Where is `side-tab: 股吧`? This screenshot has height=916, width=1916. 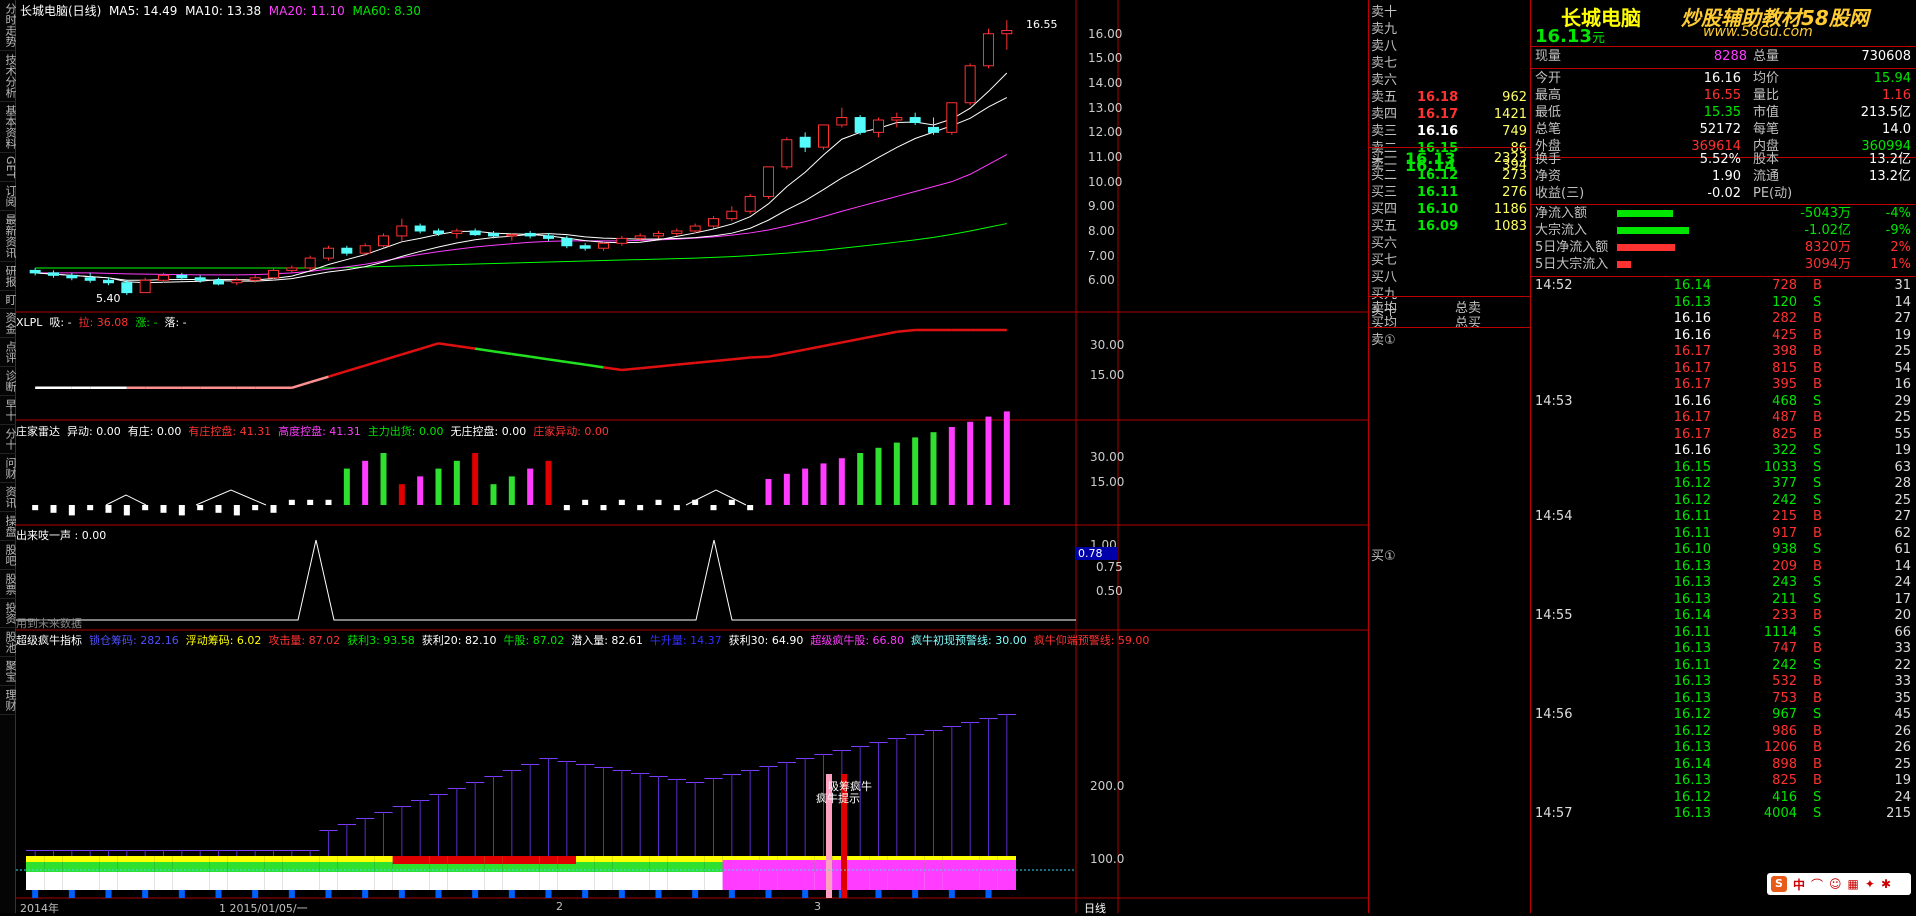 side-tab: 股吧 is located at coordinates (8, 556).